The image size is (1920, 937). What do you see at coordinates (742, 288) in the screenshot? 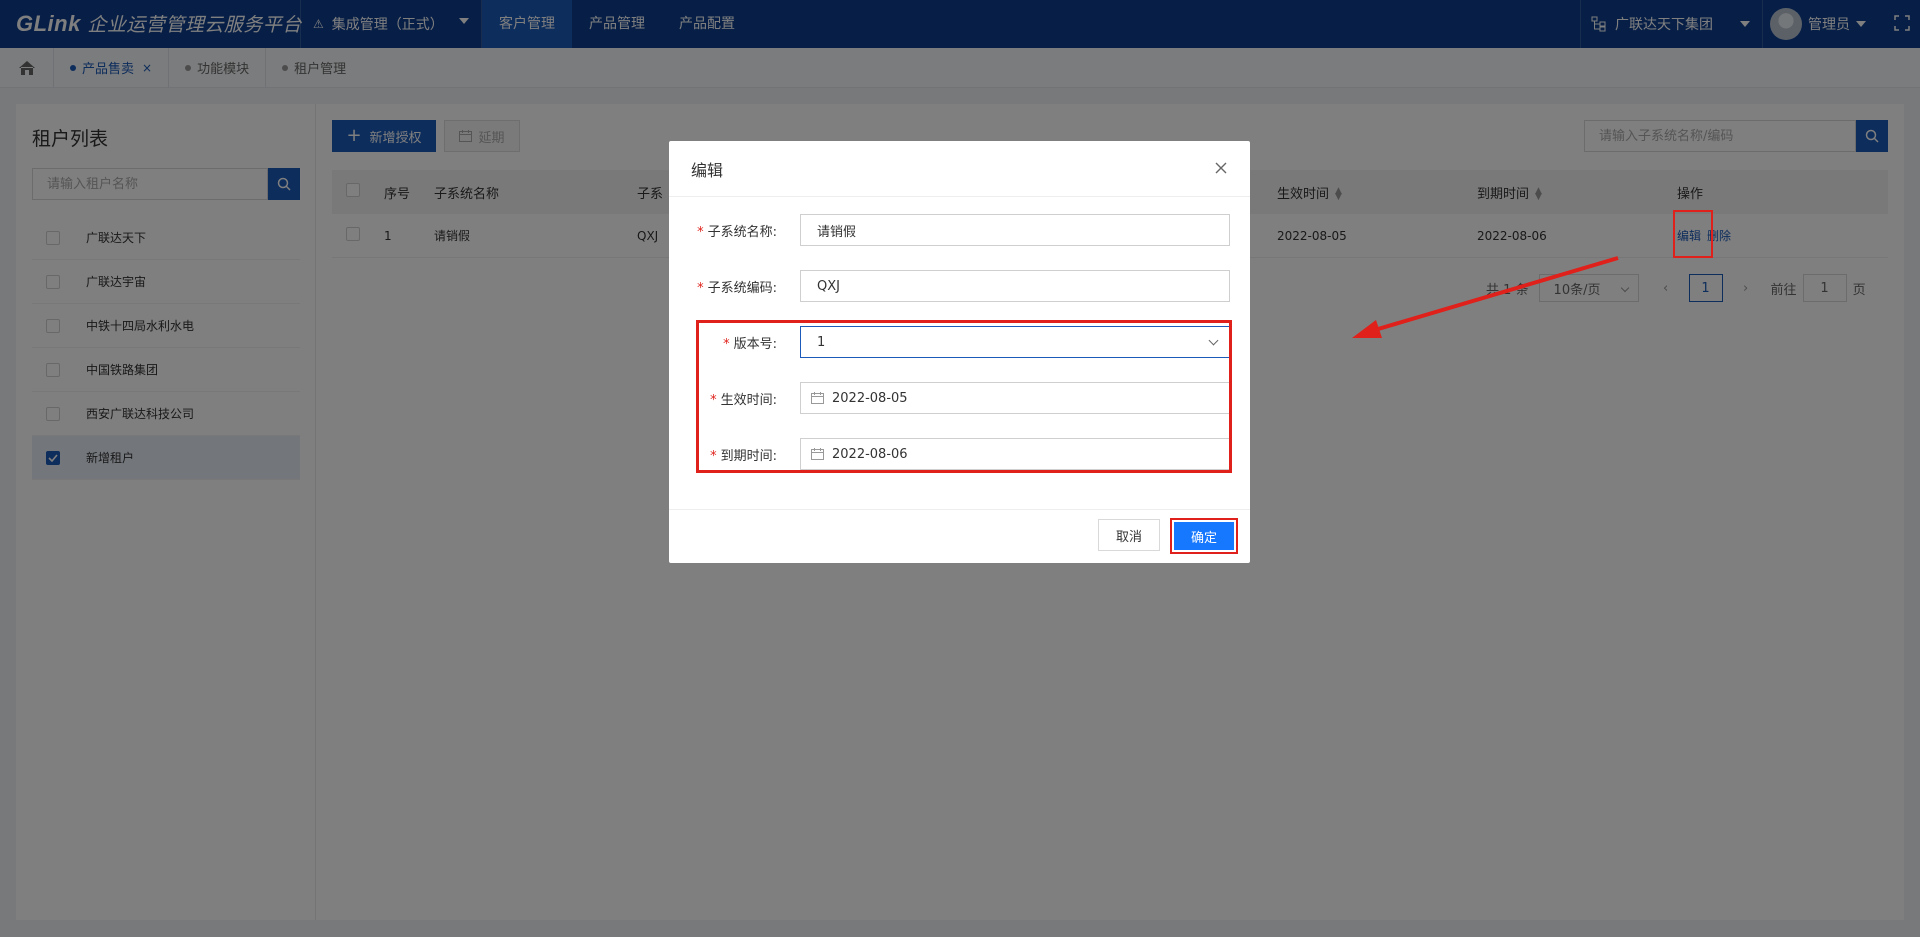
I see `label-text: 子系统编码:` at bounding box center [742, 288].